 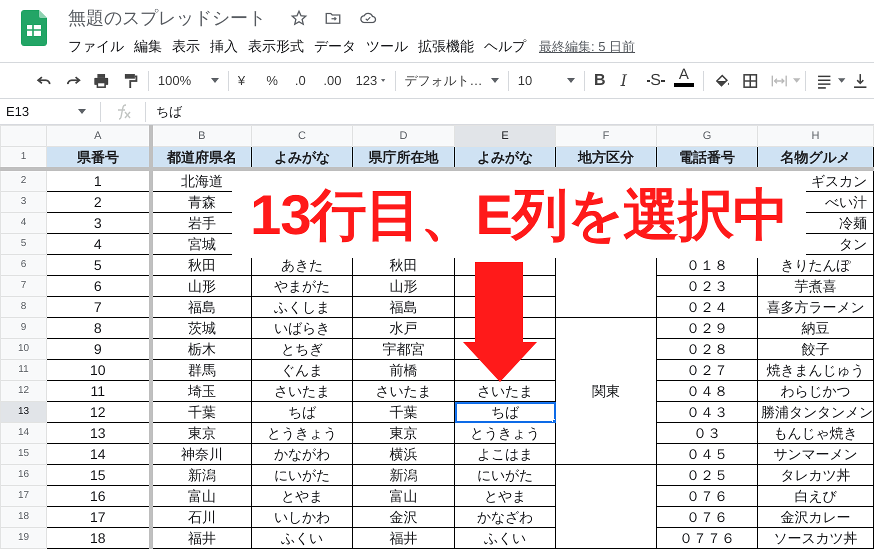 I want to click on table-cell: 福井, so click(x=201, y=538).